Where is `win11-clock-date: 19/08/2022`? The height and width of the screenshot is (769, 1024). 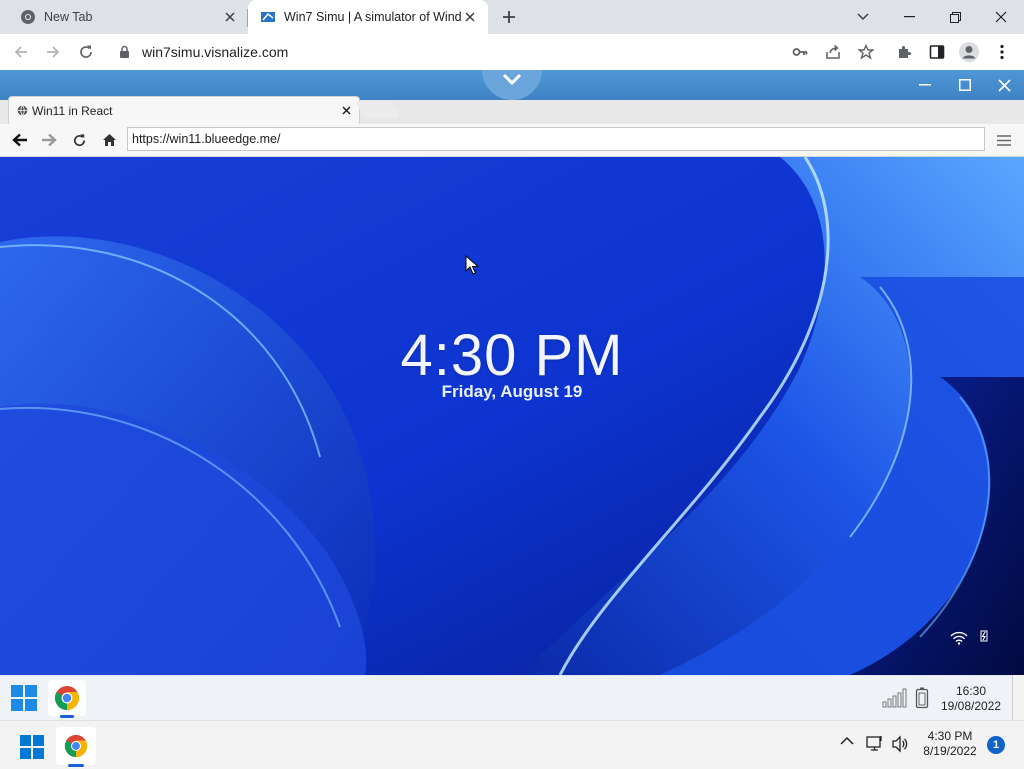 win11-clock-date: 19/08/2022 is located at coordinates (971, 706).